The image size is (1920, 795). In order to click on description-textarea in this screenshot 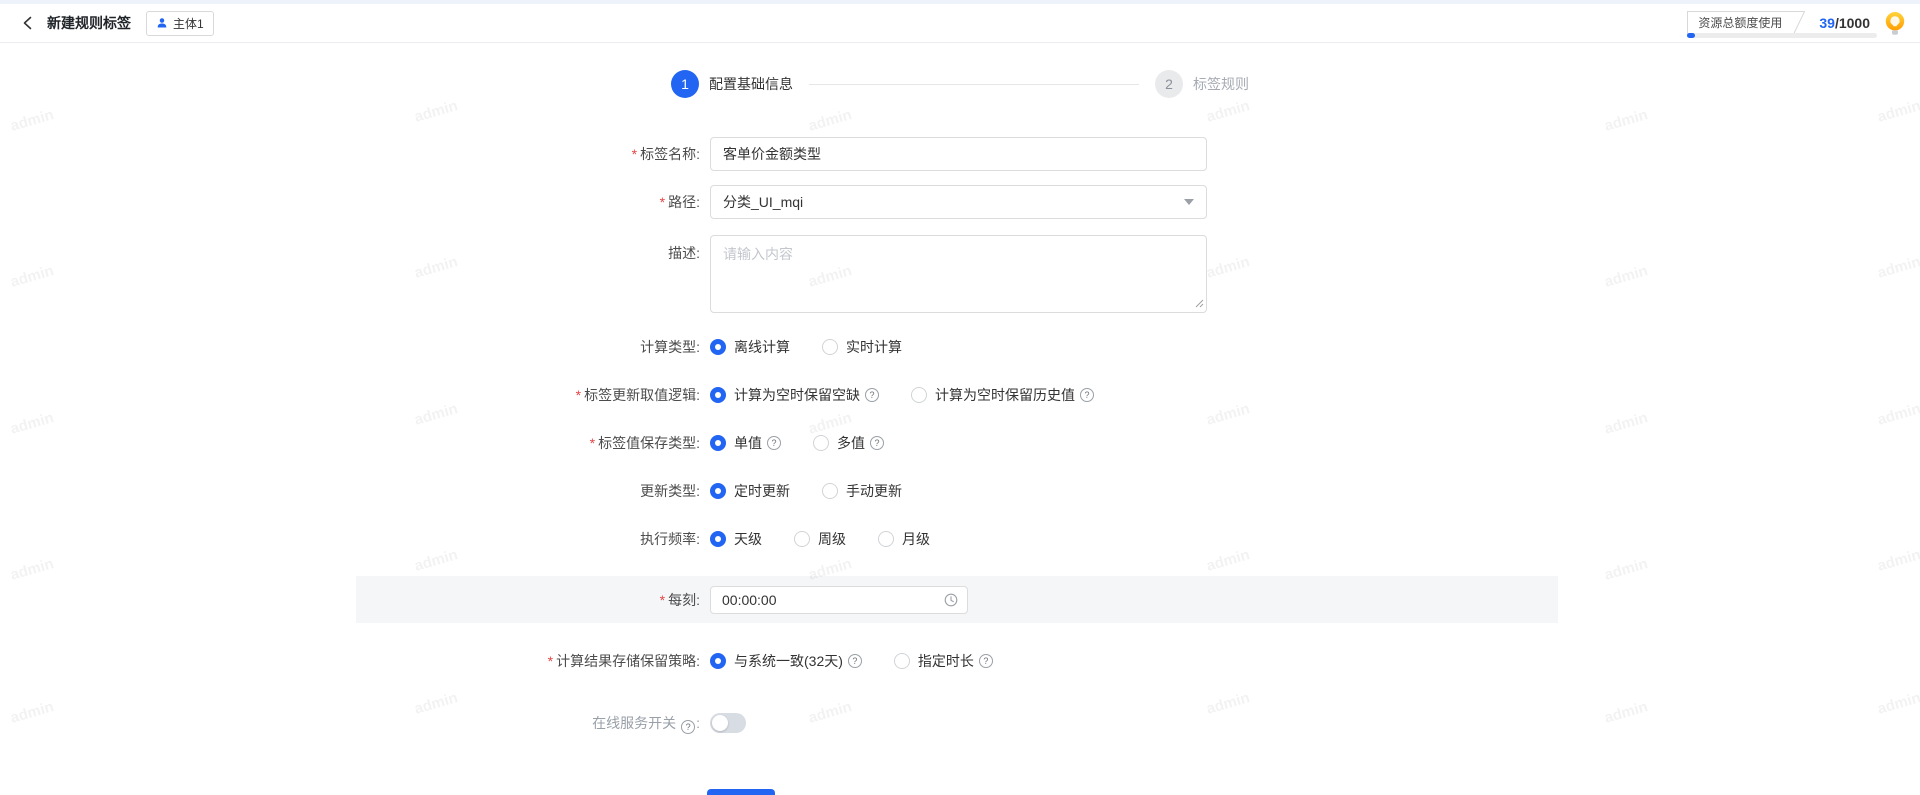, I will do `click(958, 274)`.